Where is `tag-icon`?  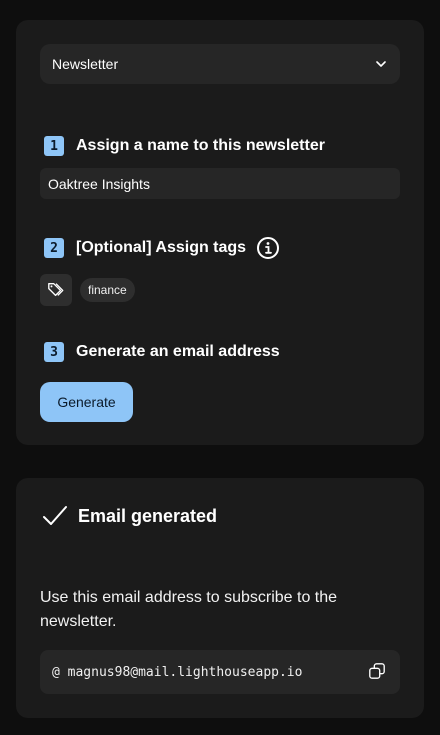 tag-icon is located at coordinates (56, 290).